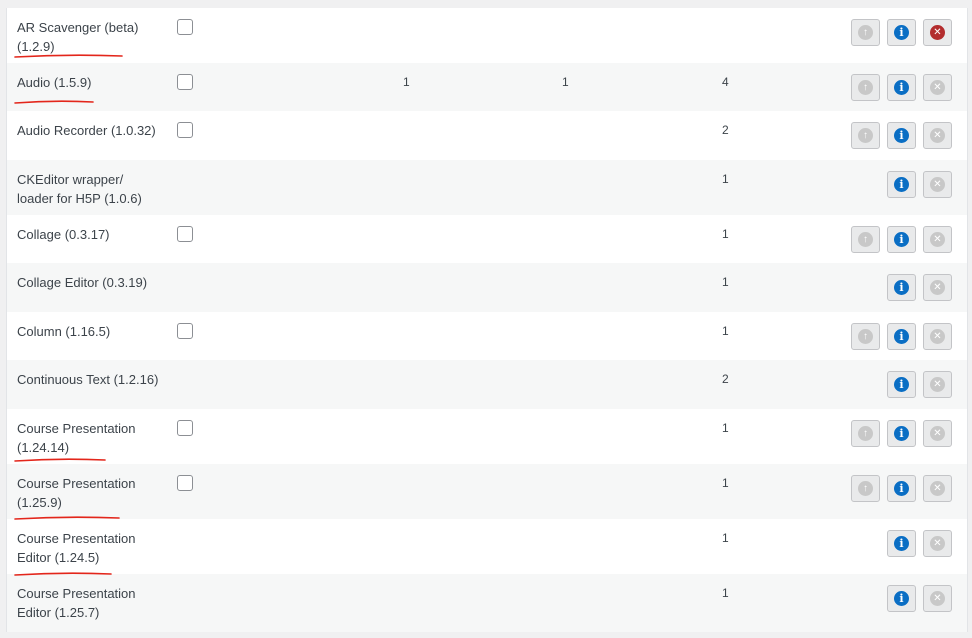  What do you see at coordinates (487, 135) in the screenshot?
I see `table-row: Audio Recorder (1.0.32) 2 ↑ i ✕` at bounding box center [487, 135].